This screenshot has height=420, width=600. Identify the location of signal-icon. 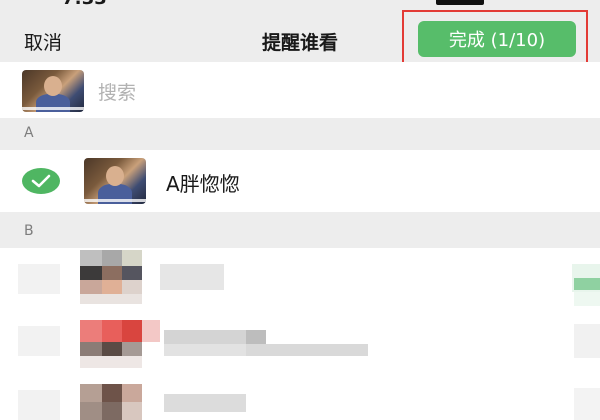
(460, 2).